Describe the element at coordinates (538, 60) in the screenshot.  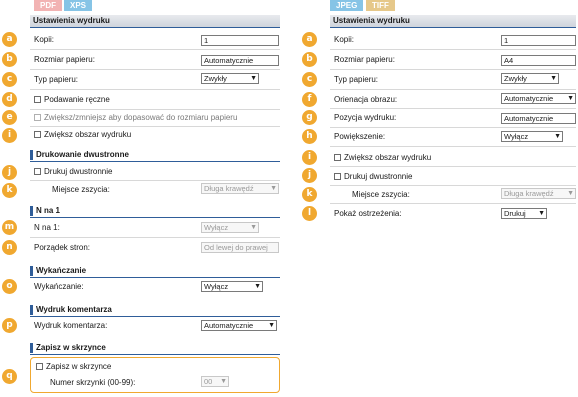
I see `paper-size-input: A4` at that location.